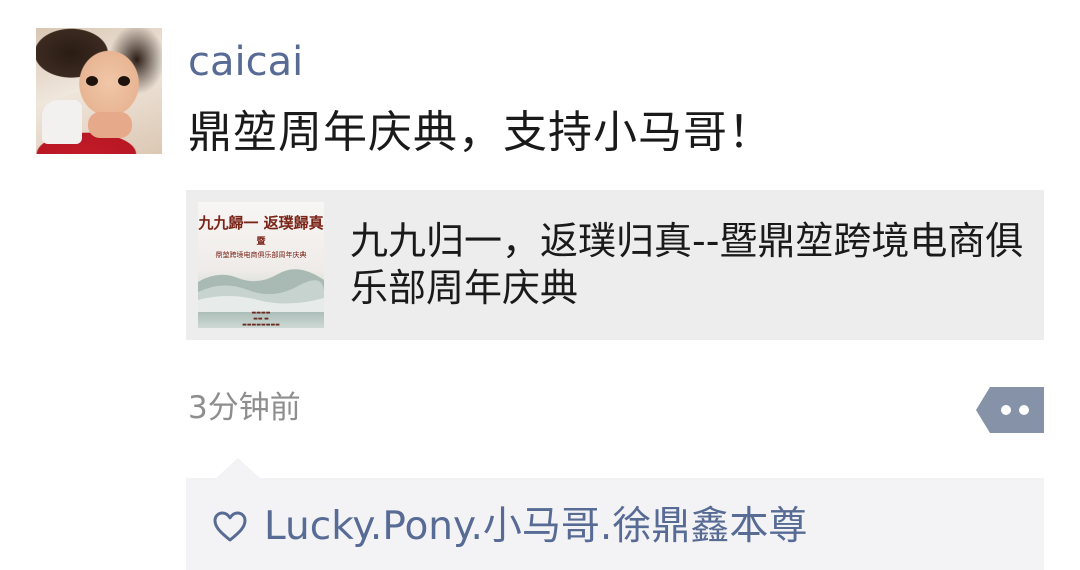 This screenshot has height=570, width=1080. What do you see at coordinates (687, 264) in the screenshot?
I see `link-title: 九九归一，返璞归真--暨鼎堃跨境电商俱乐部周年庆典` at bounding box center [687, 264].